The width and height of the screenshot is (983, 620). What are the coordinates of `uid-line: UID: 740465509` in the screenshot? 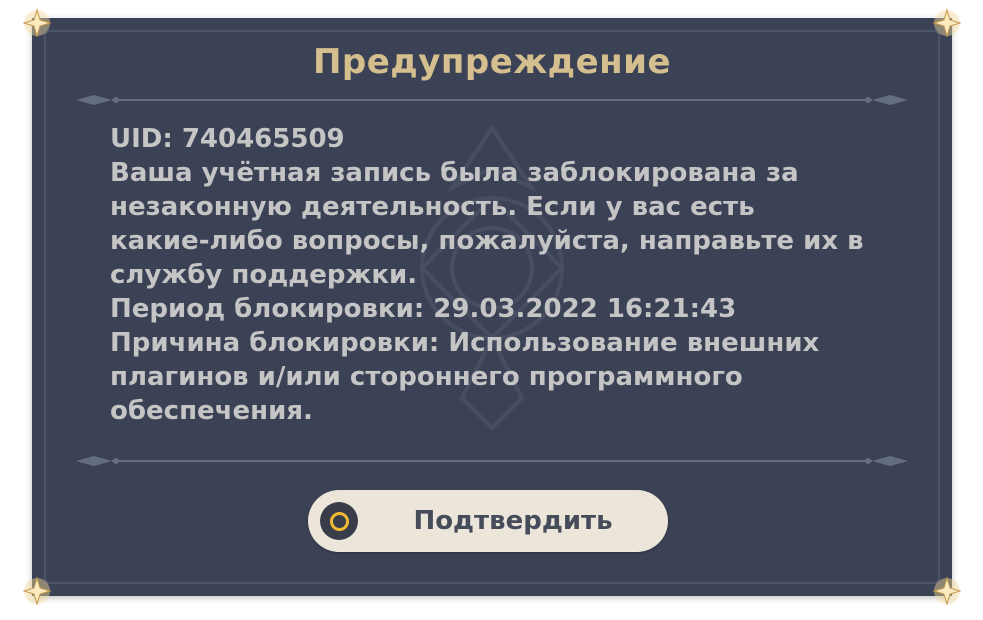 It's located at (227, 139).